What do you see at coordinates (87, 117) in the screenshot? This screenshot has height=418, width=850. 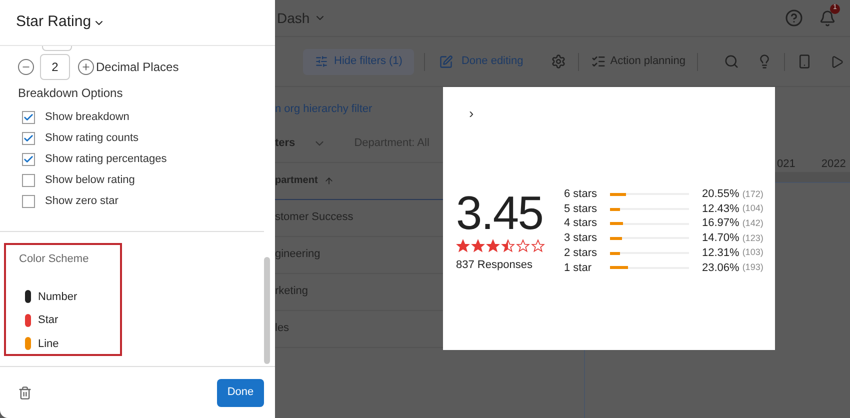 I see `option-label: Show breakdown` at bounding box center [87, 117].